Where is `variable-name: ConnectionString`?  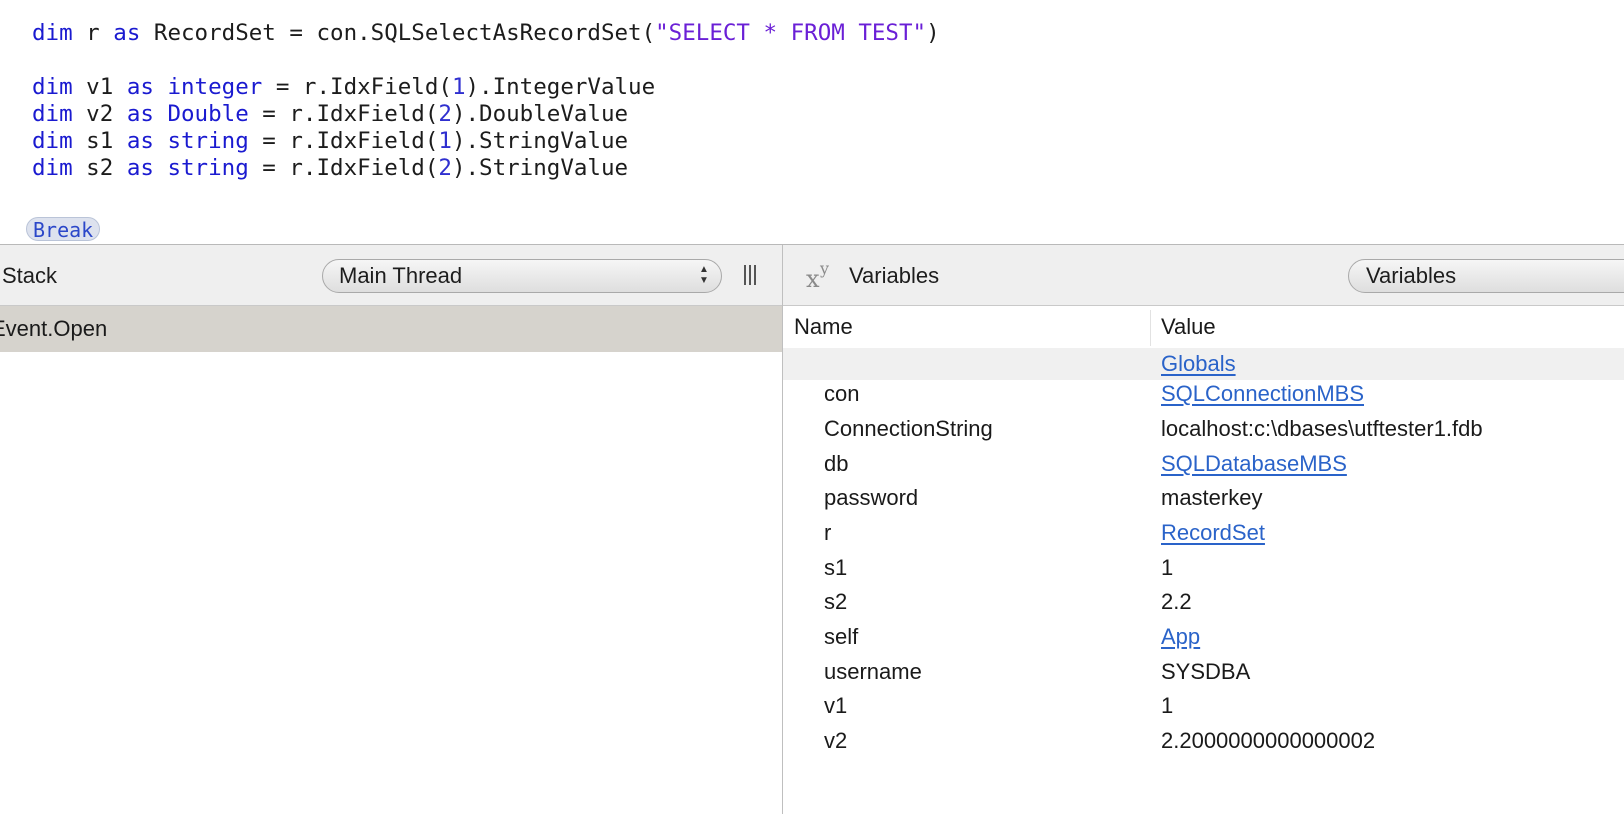
variable-name: ConnectionString is located at coordinates (908, 428).